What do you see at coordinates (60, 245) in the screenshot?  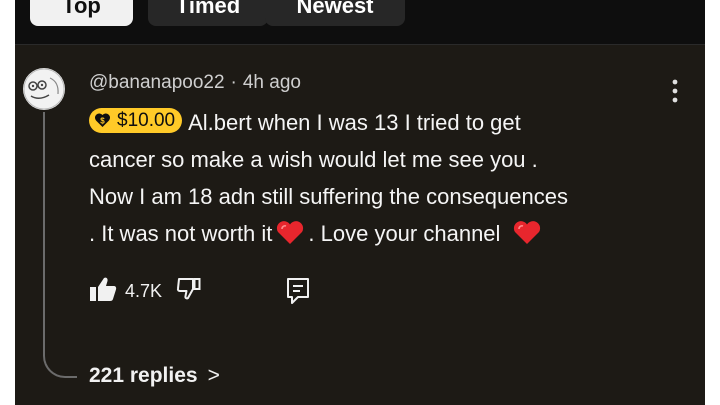 I see `thread-connector-line` at bounding box center [60, 245].